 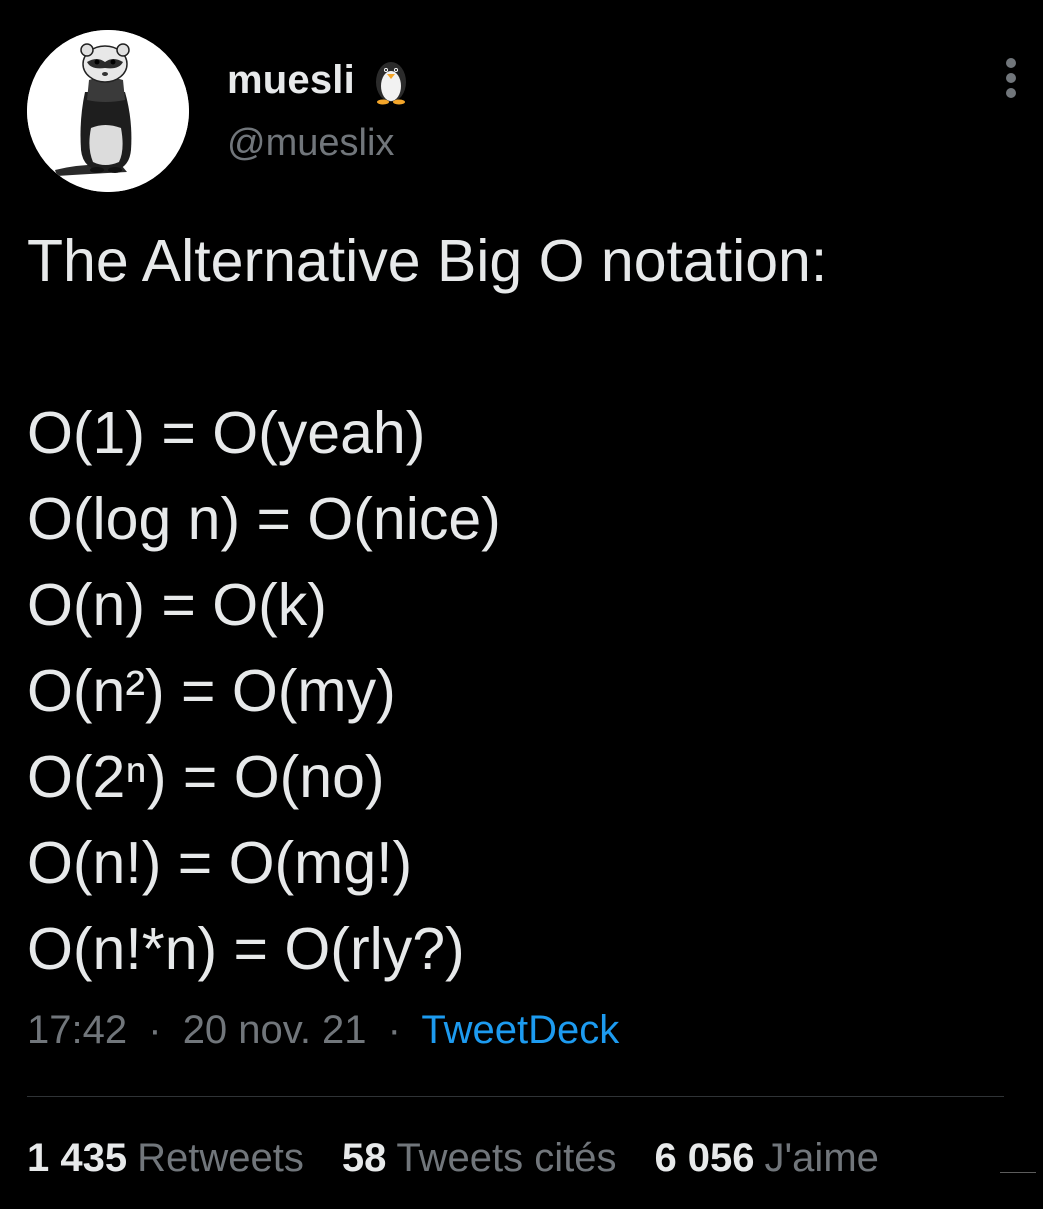 I want to click on quotes-count: 58, so click(x=364, y=1158).